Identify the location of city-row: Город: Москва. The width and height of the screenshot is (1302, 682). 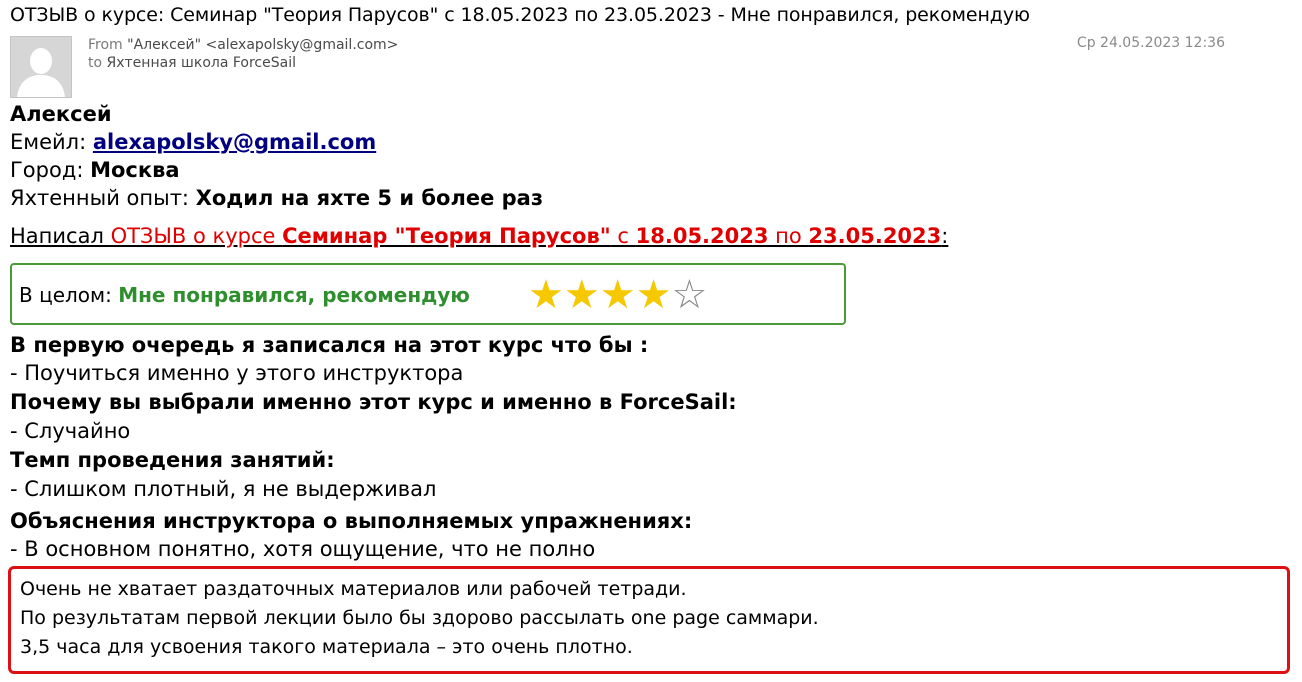
(95, 170).